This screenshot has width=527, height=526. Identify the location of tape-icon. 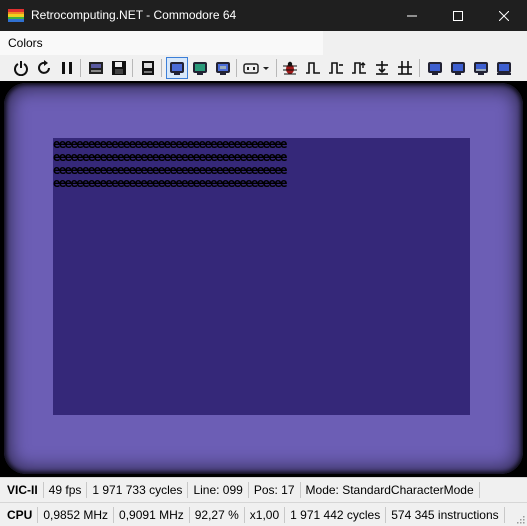
(96, 68).